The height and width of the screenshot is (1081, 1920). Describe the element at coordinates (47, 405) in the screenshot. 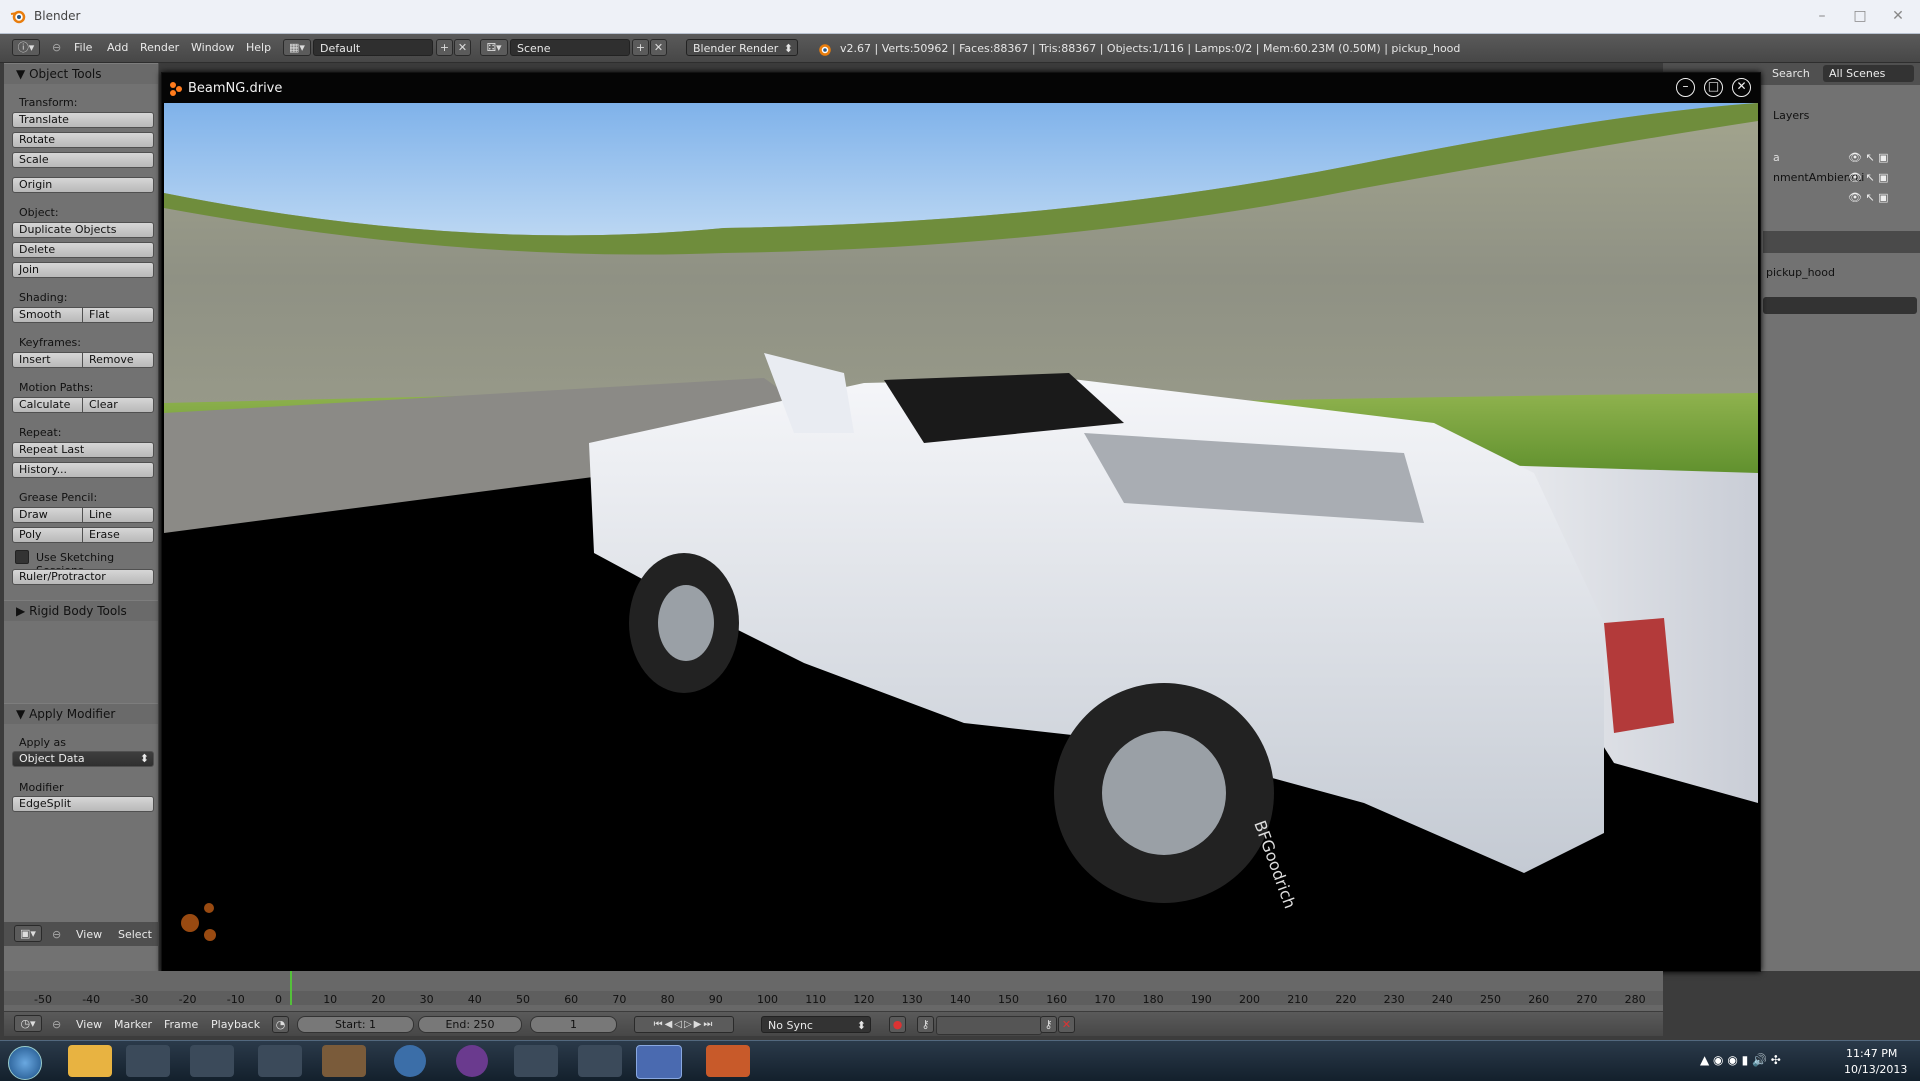

I see `calculate-button: Calculate` at that location.